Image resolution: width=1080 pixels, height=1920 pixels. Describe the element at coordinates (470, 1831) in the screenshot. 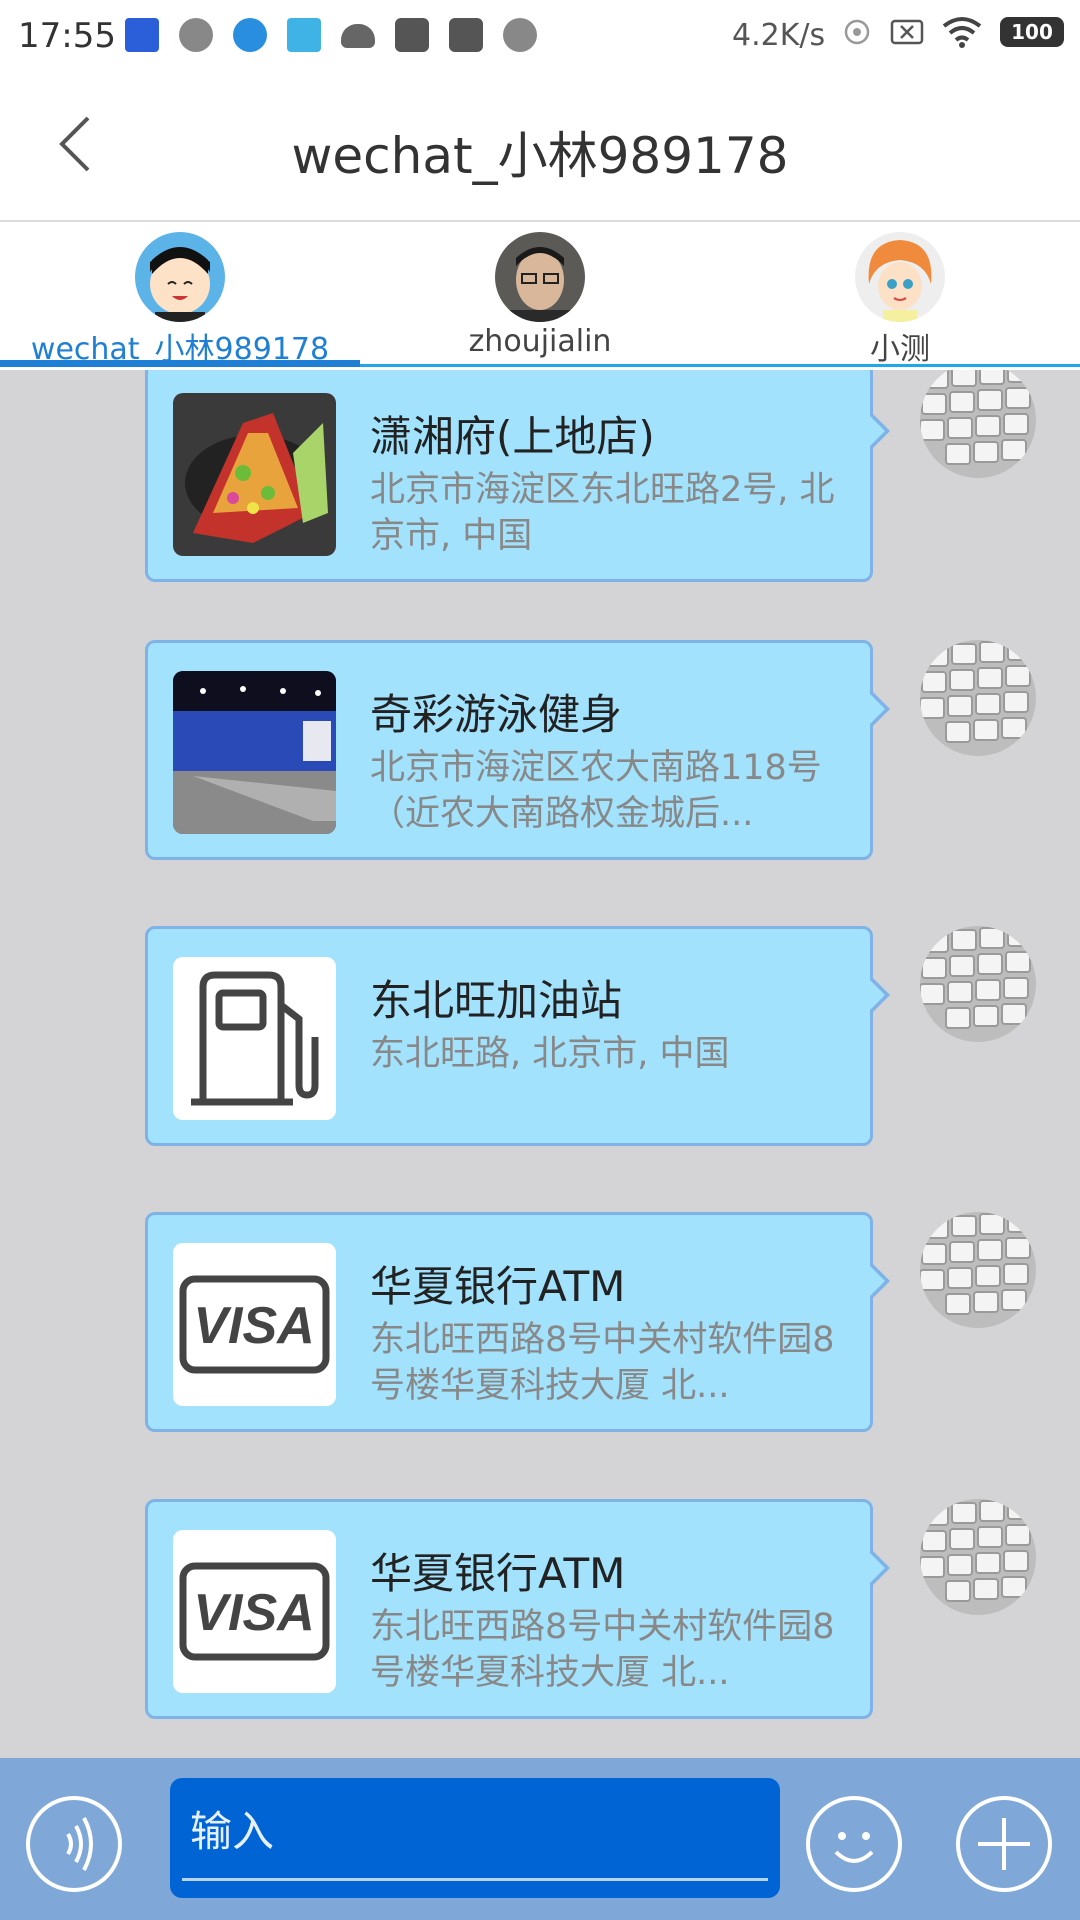

I see `message-input` at that location.